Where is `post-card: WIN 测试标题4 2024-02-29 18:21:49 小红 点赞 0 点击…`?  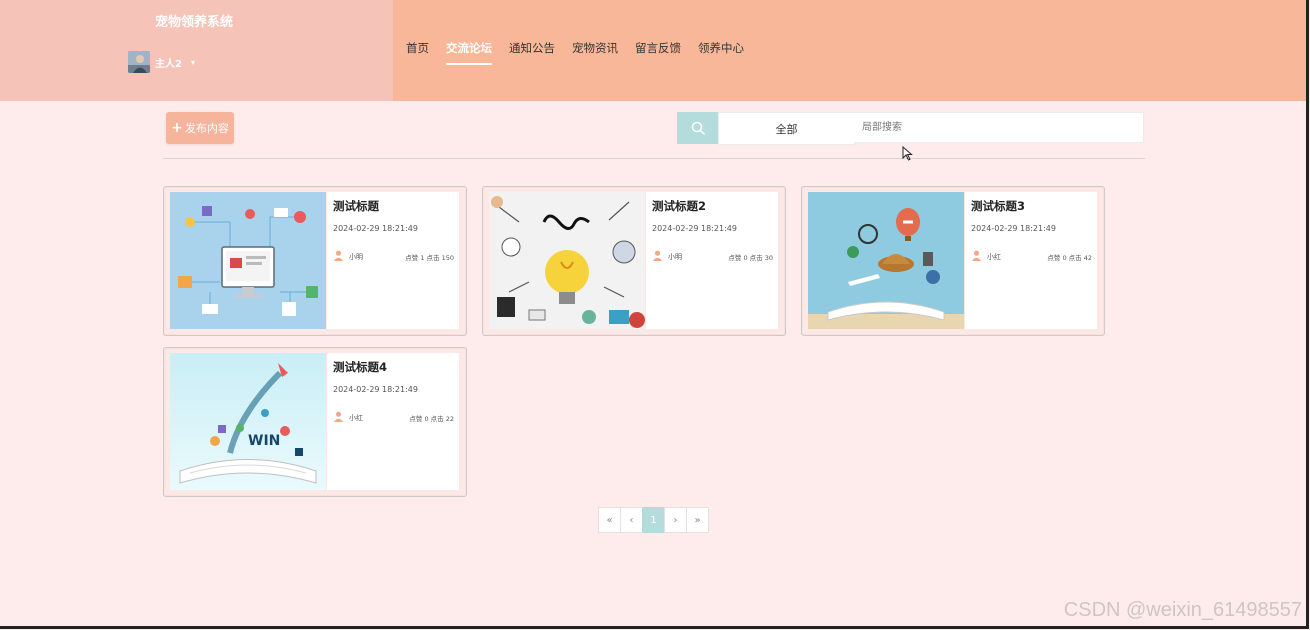 post-card: WIN 测试标题4 2024-02-29 18:21:49 小红 点赞 0 点击… is located at coordinates (315, 422).